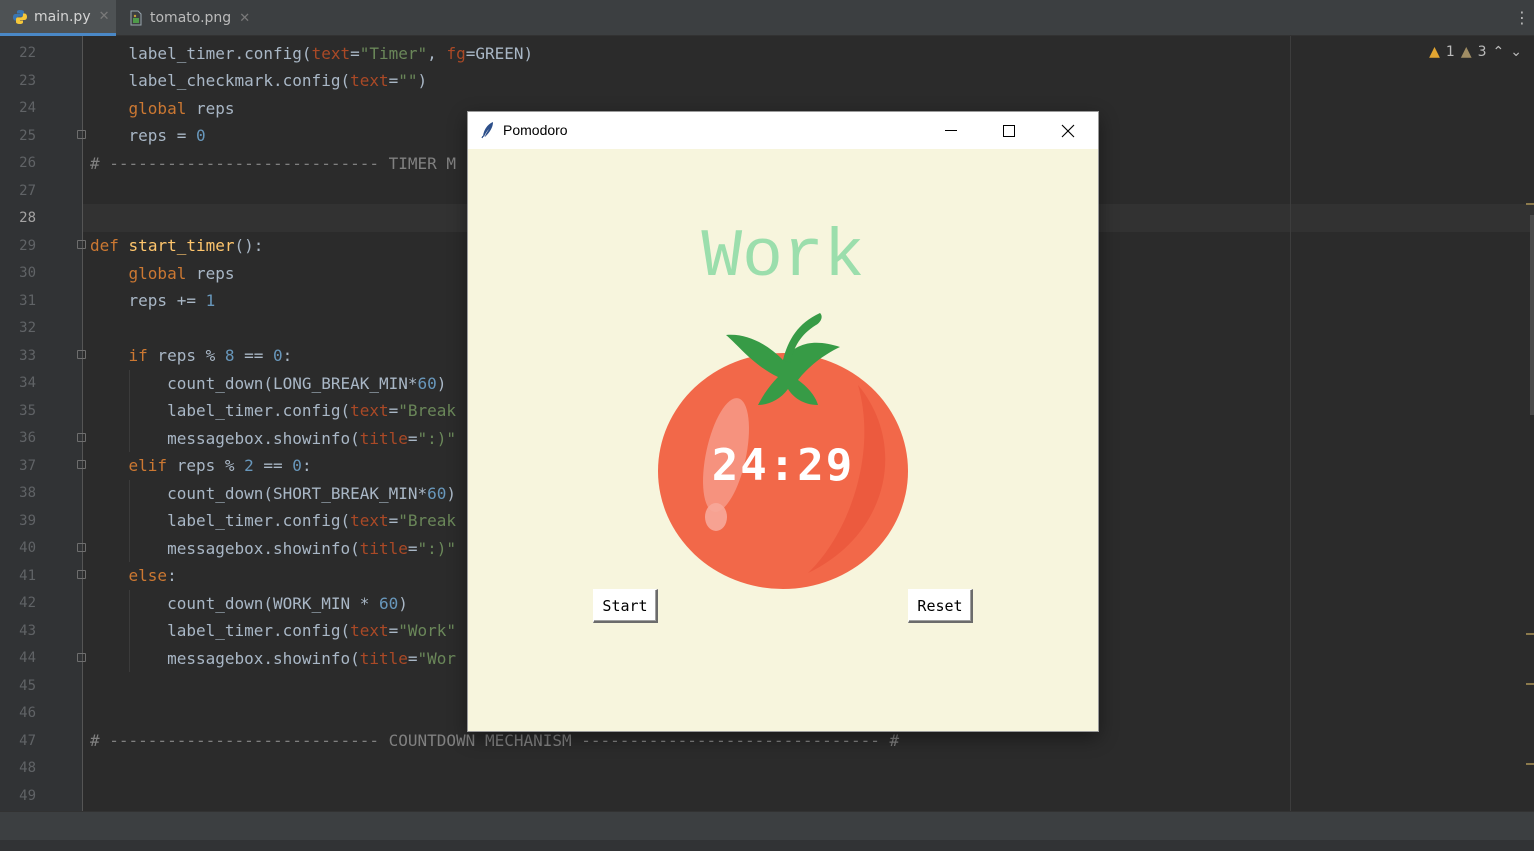 The width and height of the screenshot is (1534, 851). I want to click on window-titlebar: Pomodoro, so click(783, 130).